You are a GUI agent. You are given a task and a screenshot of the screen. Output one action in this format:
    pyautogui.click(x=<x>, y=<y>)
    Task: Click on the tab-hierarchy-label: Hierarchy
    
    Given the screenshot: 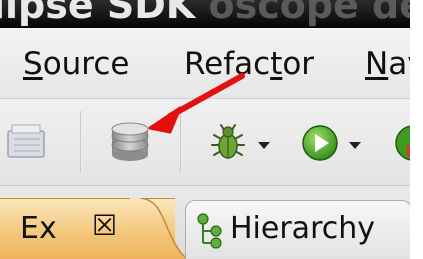 What is the action you would take?
    pyautogui.click(x=303, y=228)
    